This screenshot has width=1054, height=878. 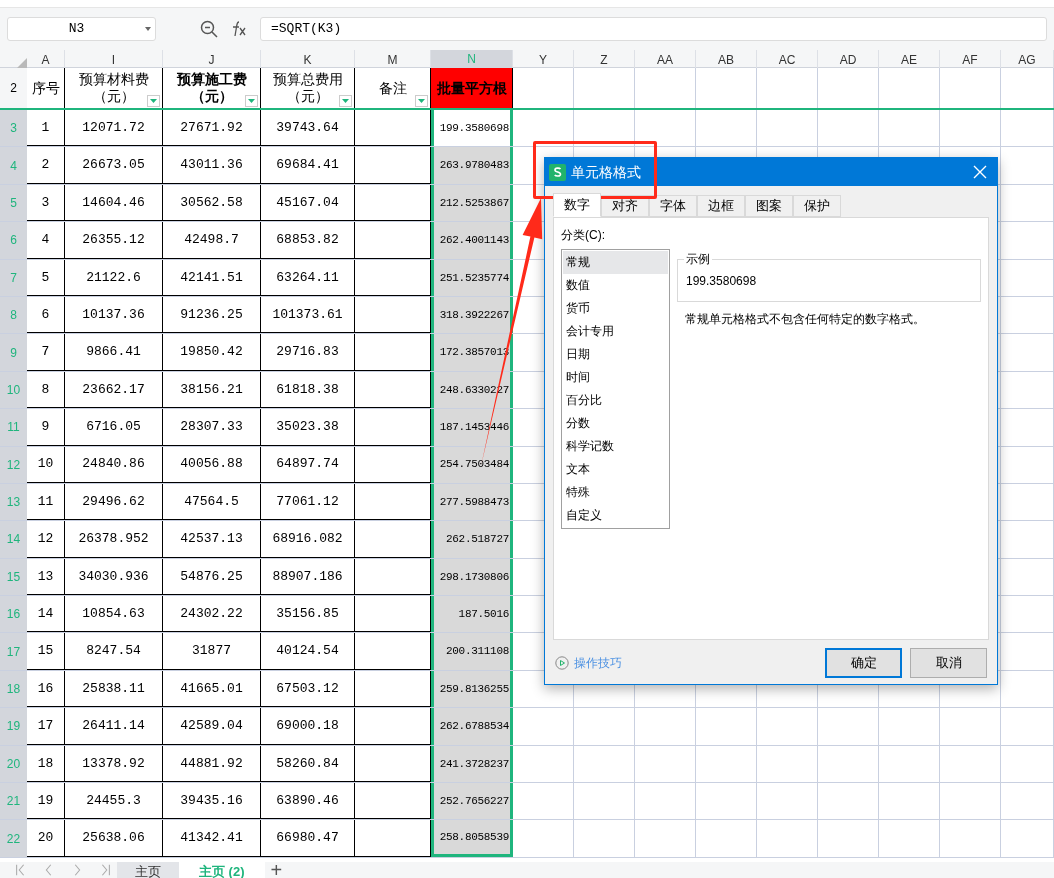 What do you see at coordinates (307, 240) in the screenshot?
I see `table-cell-text: 68853.82` at bounding box center [307, 240].